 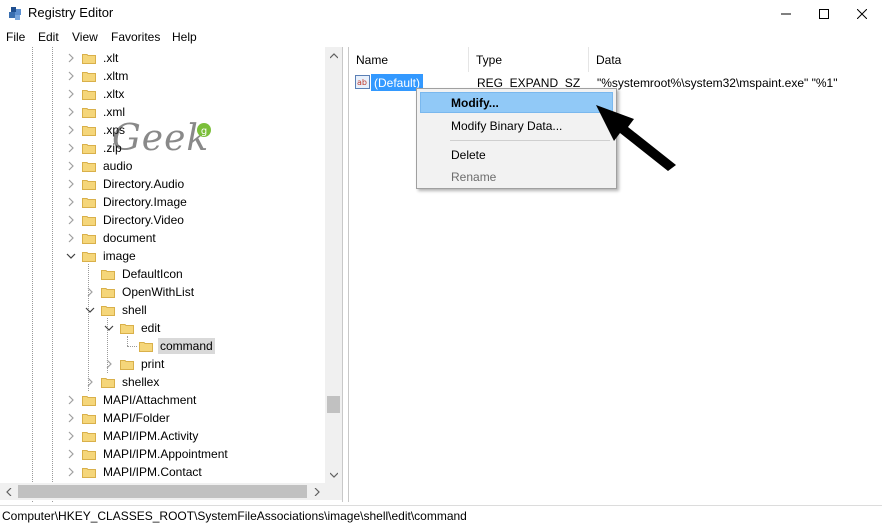 I want to click on scroll-corner, so click(x=333, y=491).